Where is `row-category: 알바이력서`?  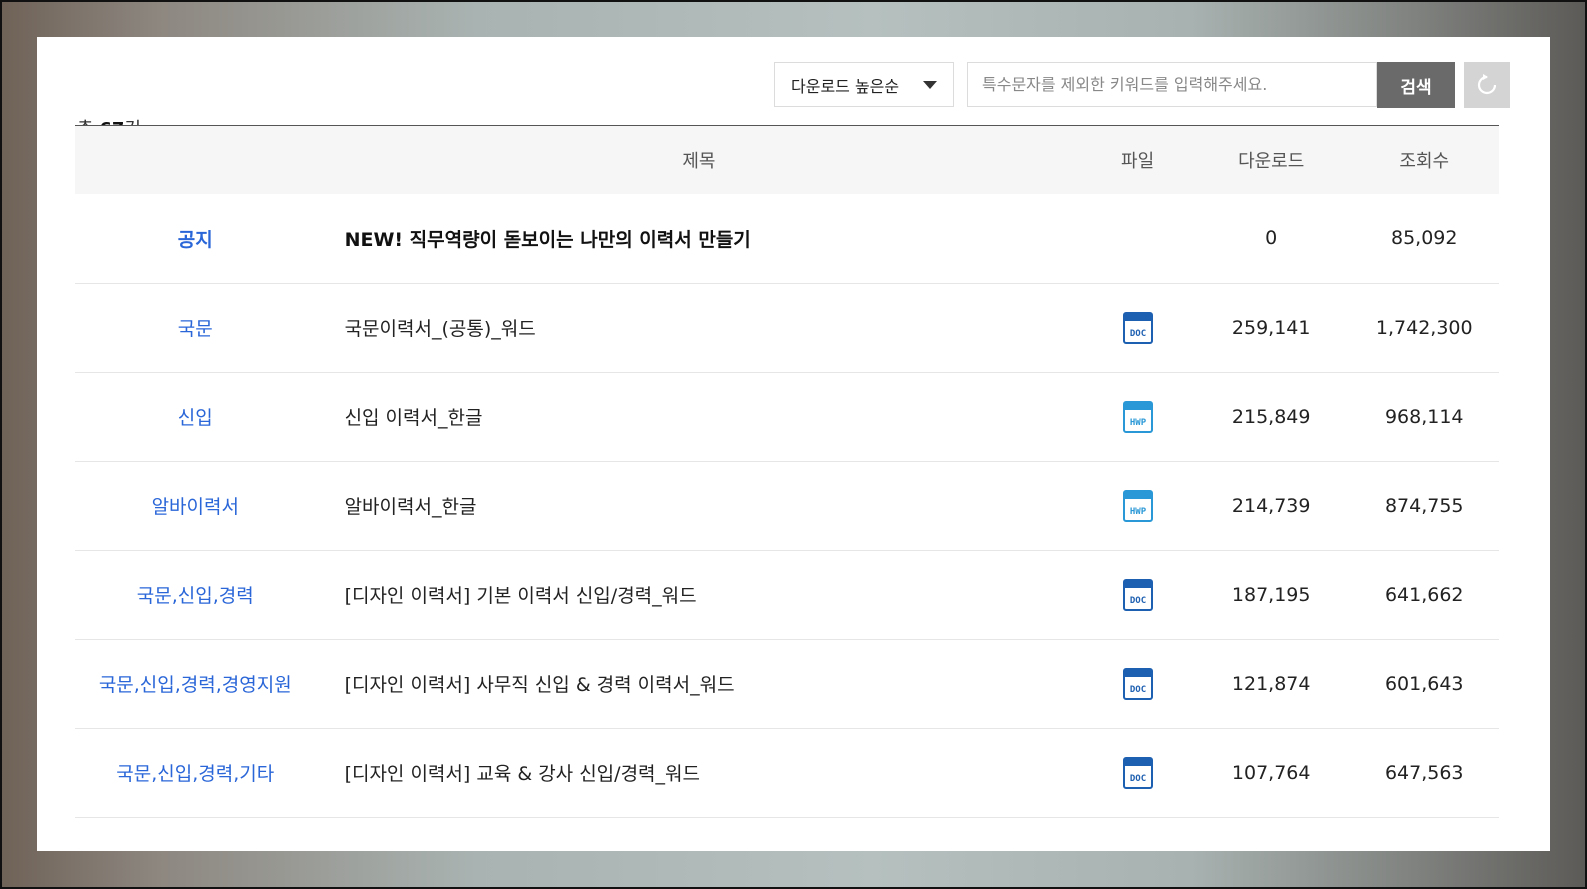 row-category: 알바이력서 is located at coordinates (195, 505).